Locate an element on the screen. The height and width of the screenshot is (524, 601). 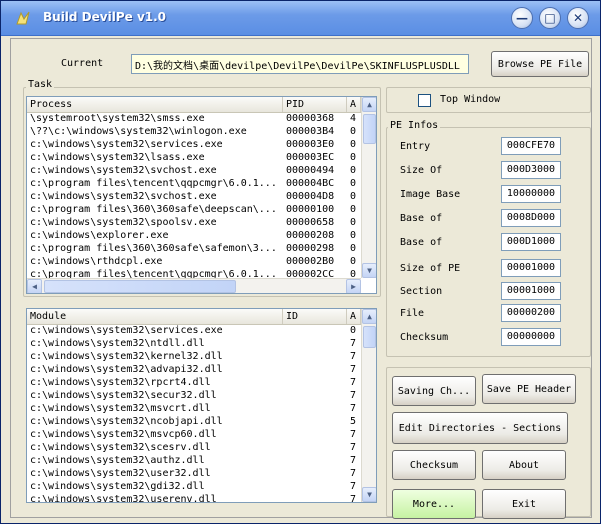
title-bar: Build DevilPe v1.0 — □ ✕ is located at coordinates (300, 18).